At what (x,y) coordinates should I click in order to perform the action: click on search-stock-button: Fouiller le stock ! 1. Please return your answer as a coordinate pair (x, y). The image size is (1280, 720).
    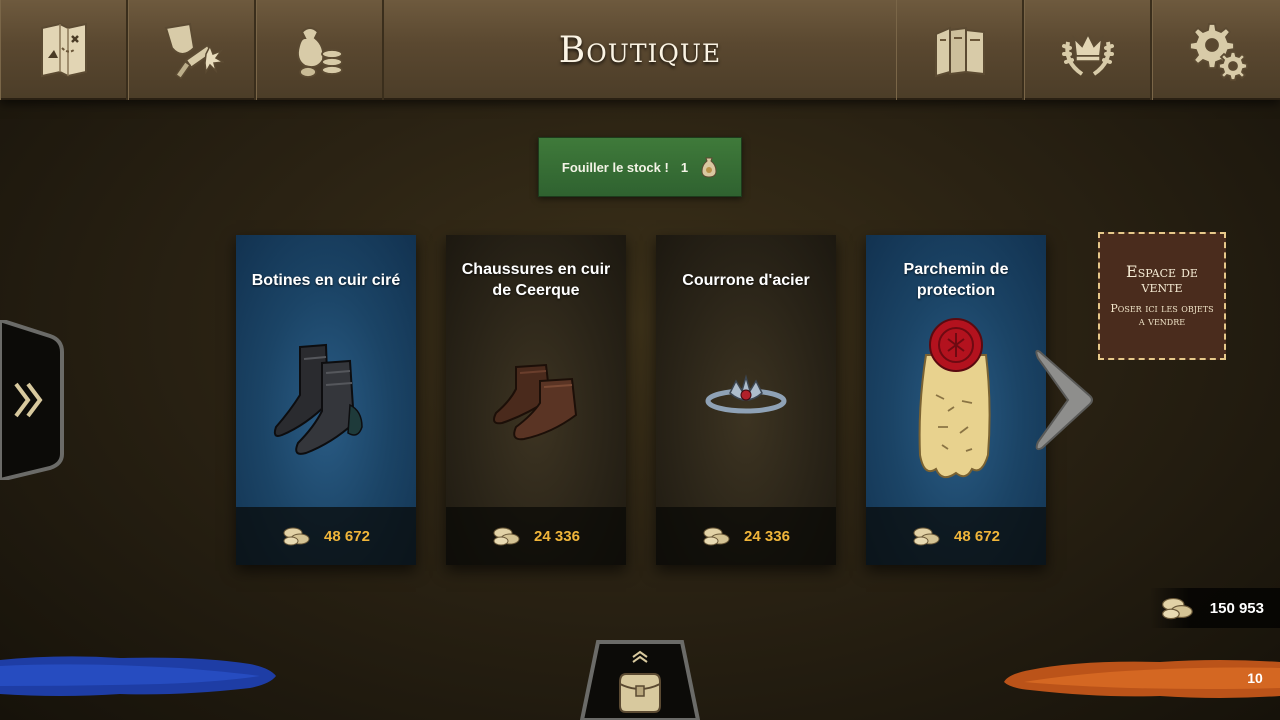
    Looking at the image, I should click on (640, 167).